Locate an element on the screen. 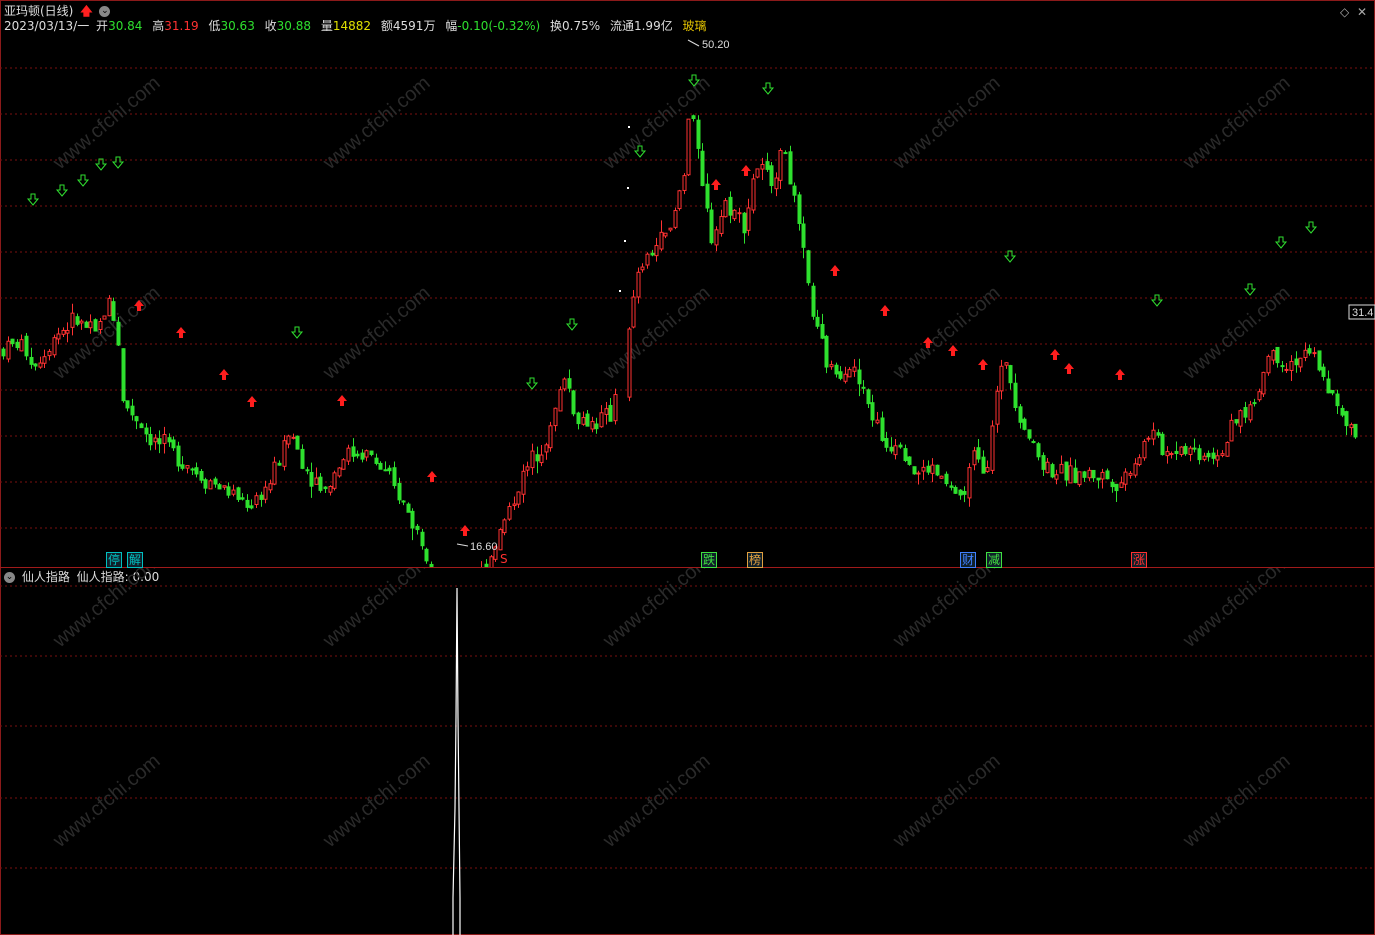  high-mark-pointer is located at coordinates (693, 43).